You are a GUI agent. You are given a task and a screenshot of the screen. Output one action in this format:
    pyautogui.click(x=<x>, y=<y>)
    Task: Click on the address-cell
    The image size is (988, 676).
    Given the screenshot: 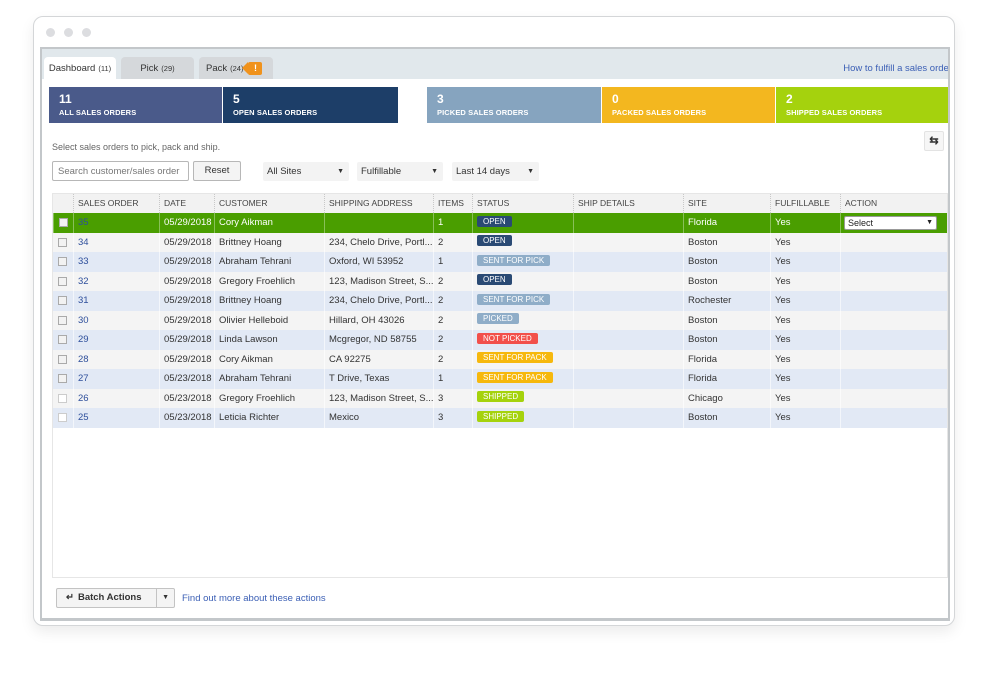 What is the action you would take?
    pyautogui.click(x=378, y=223)
    